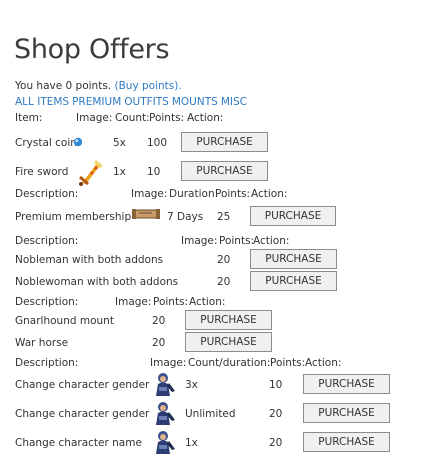  I want to click on buy-points-link: (Buy points)., so click(147, 86).